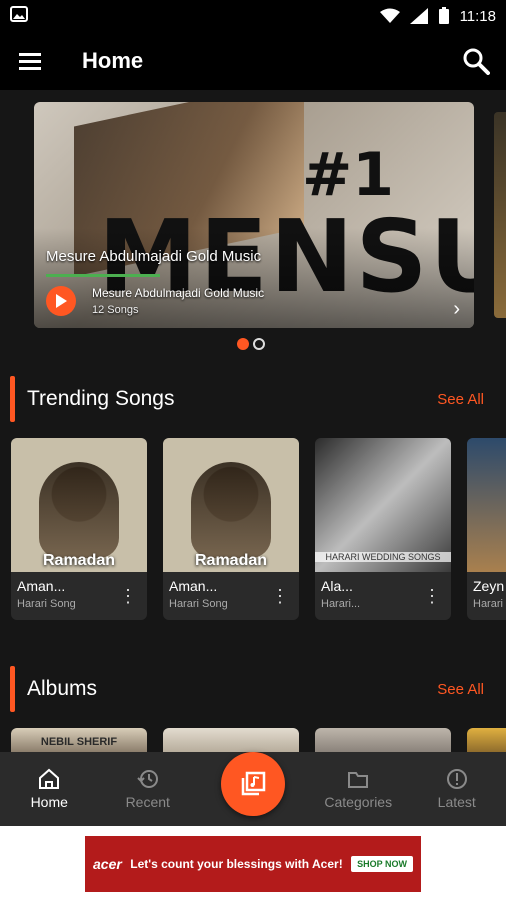  Describe the element at coordinates (383, 557) in the screenshot. I see `cover-caption: HARARI WEDDING SONGS` at that location.